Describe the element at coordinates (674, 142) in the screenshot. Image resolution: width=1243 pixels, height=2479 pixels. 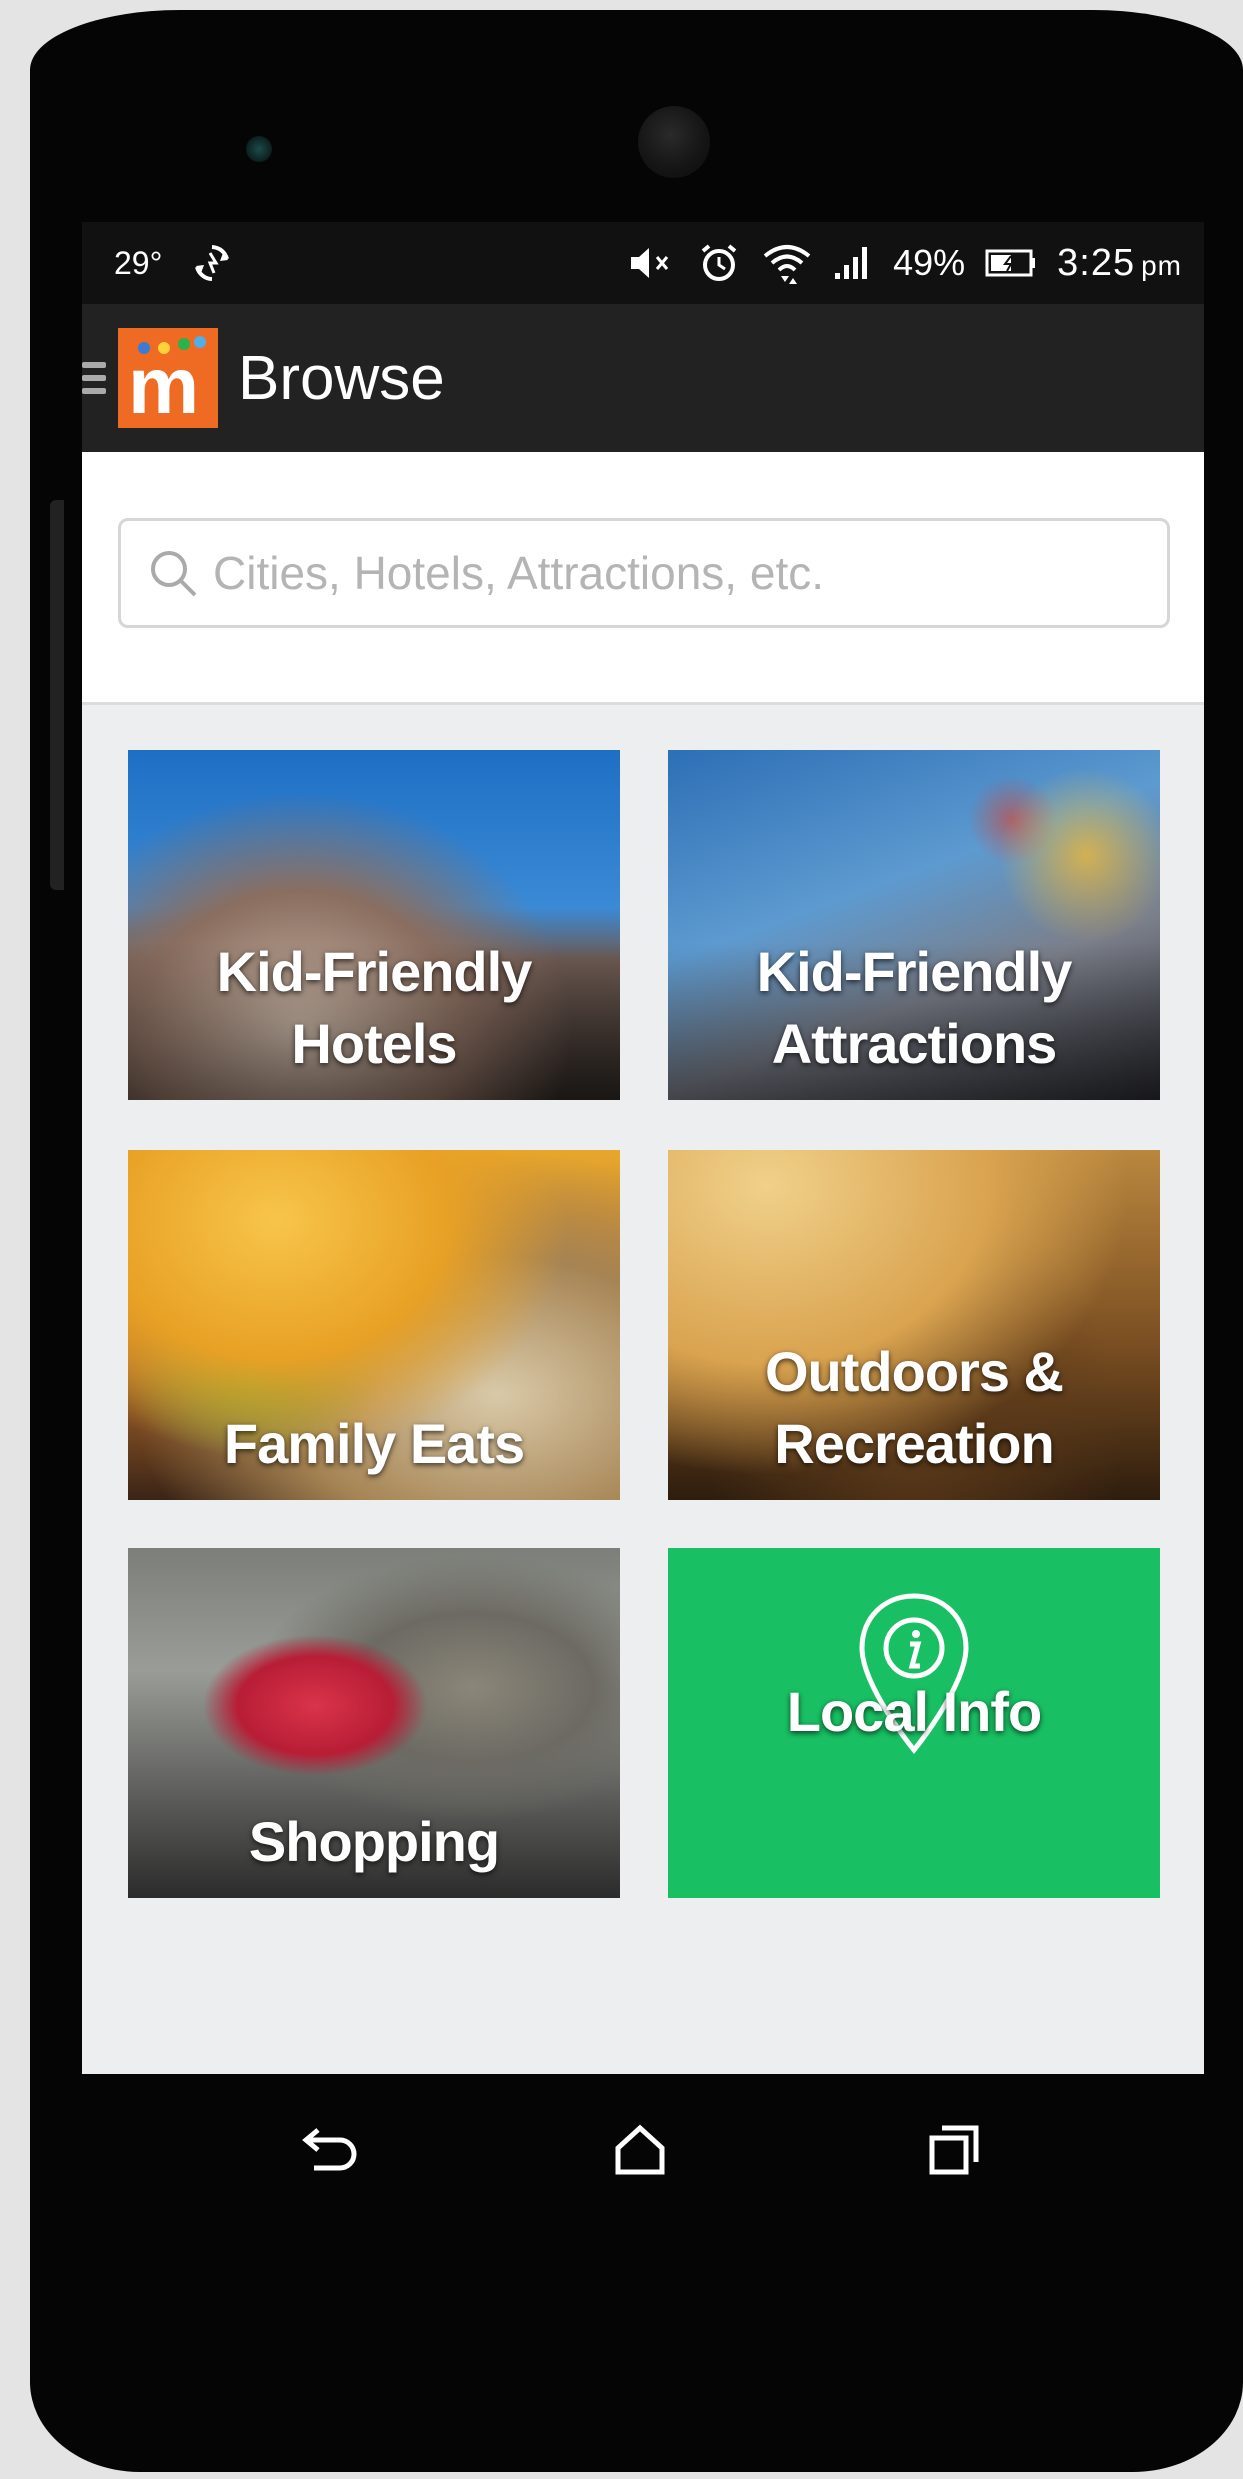
I see `front-camera` at that location.